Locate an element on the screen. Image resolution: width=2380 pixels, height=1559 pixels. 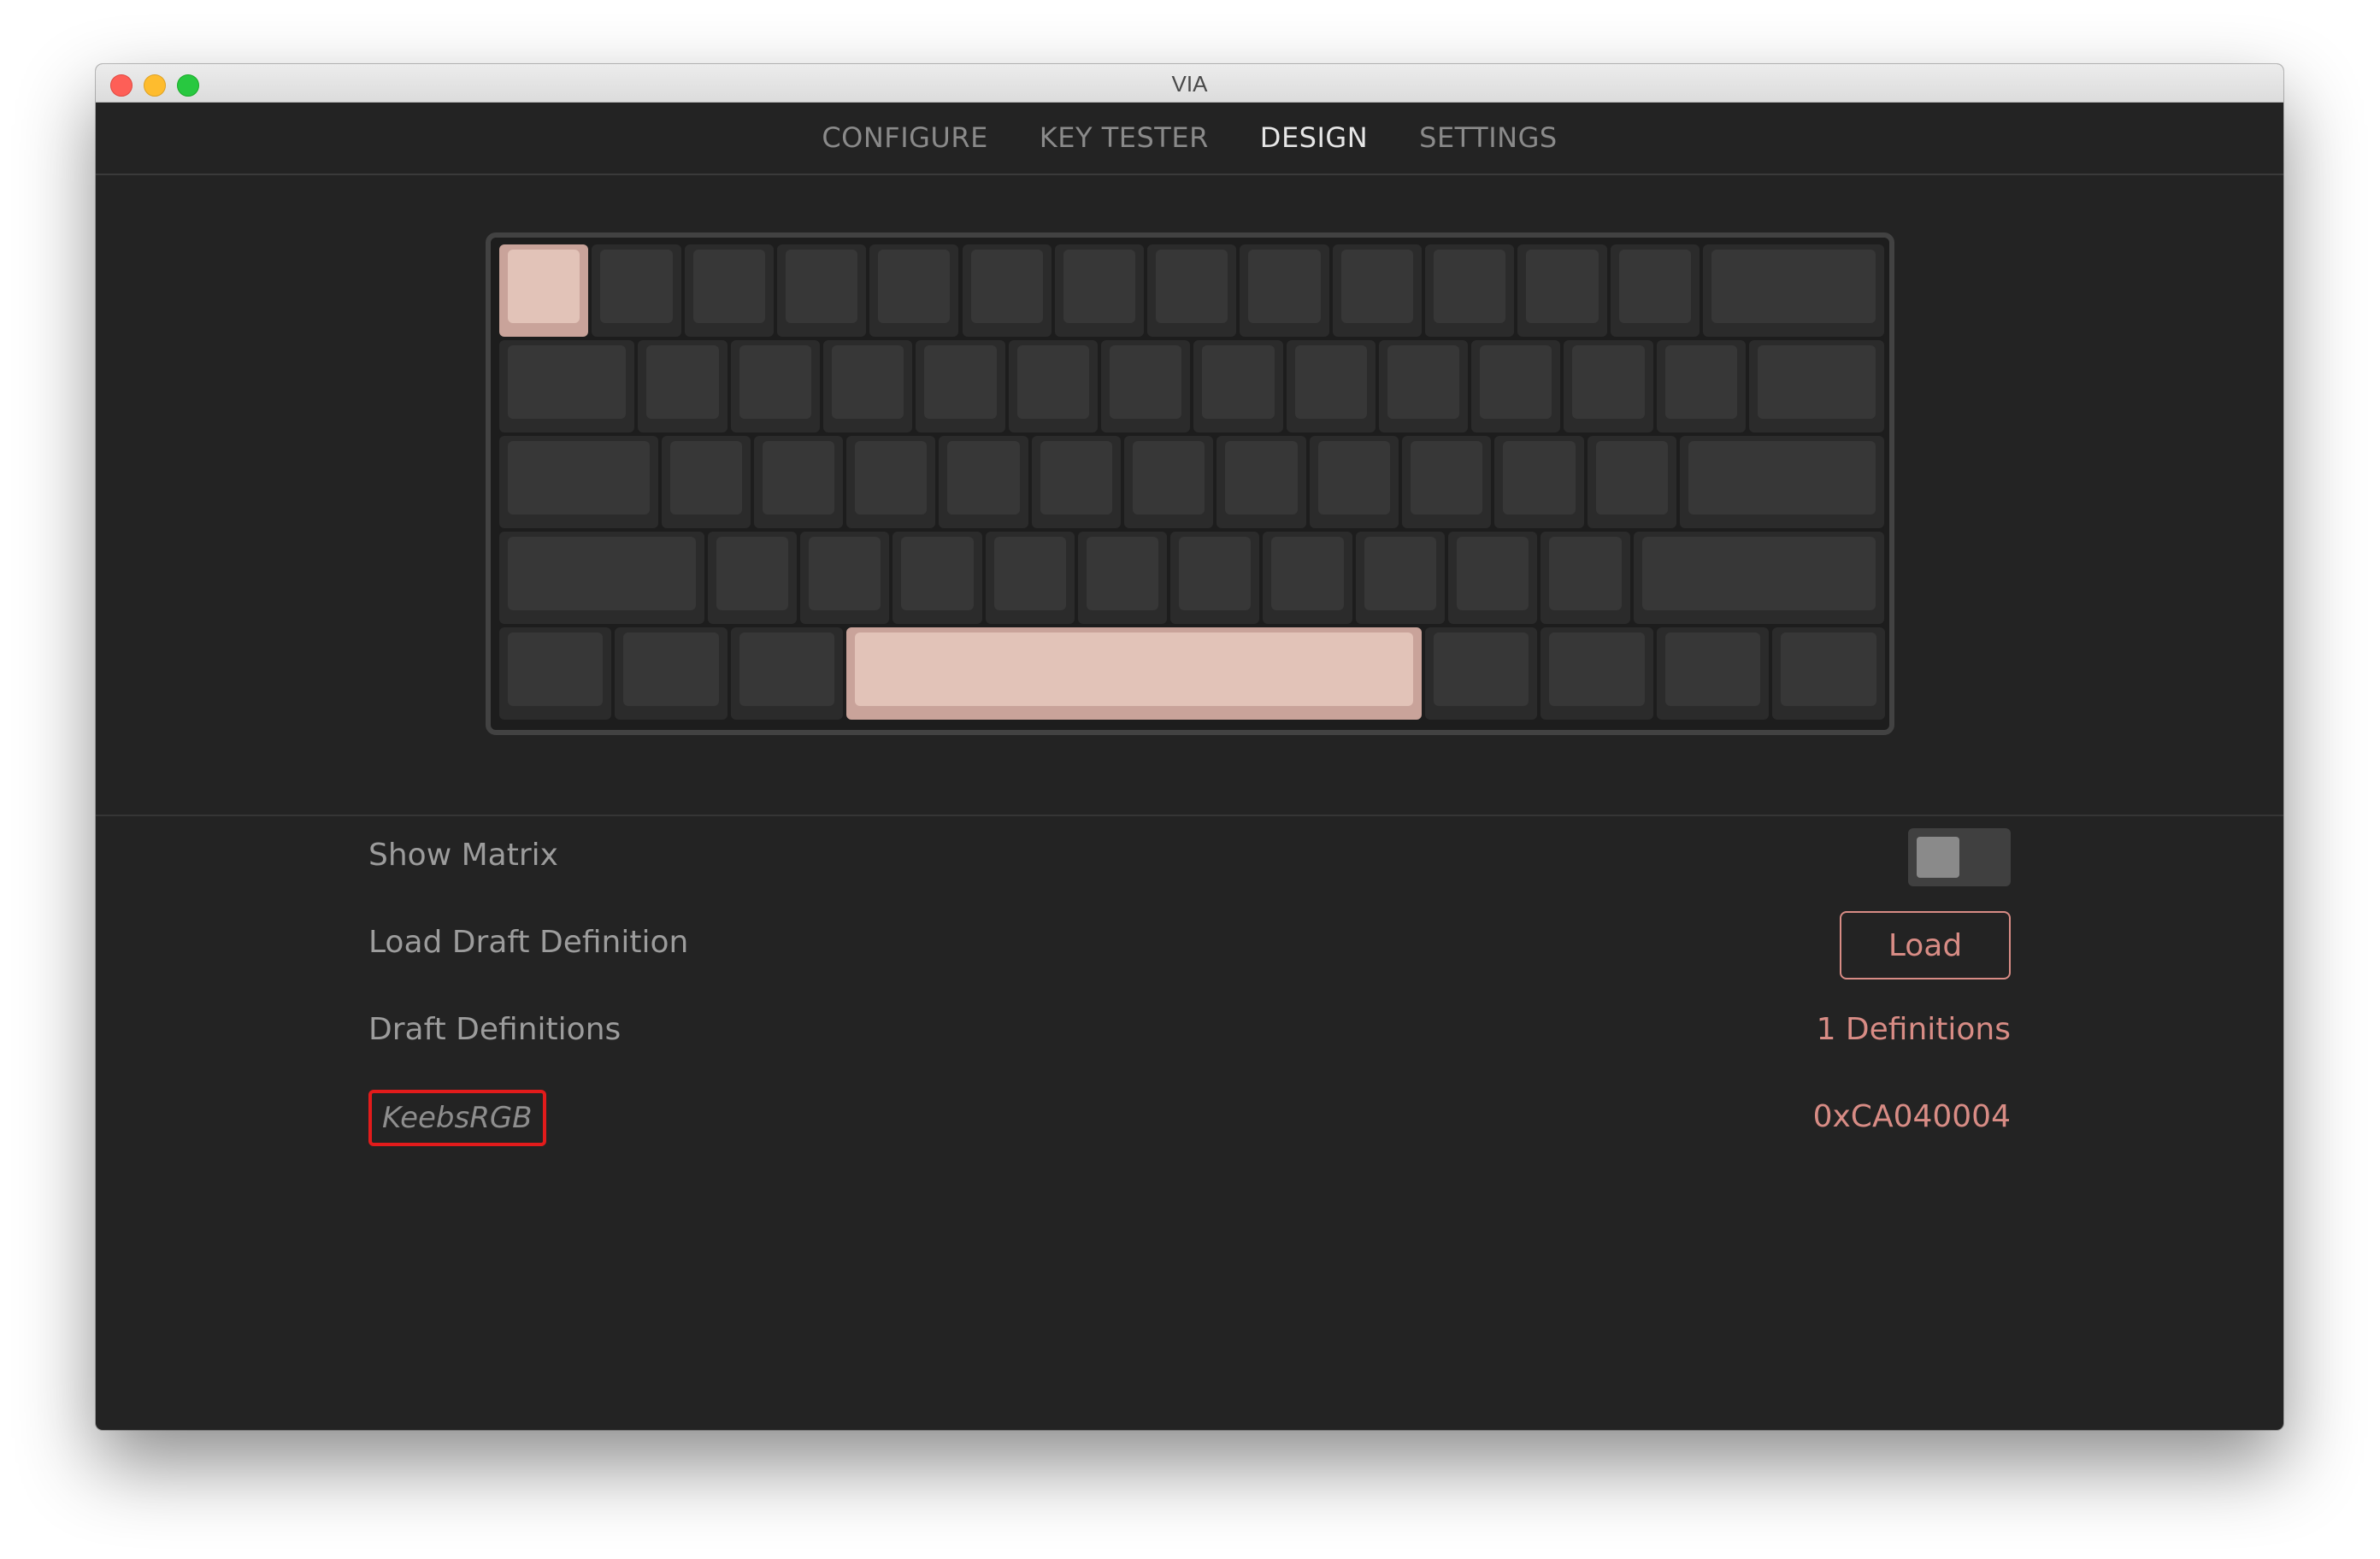
tab-settings: SETTINGS is located at coordinates (1489, 137).